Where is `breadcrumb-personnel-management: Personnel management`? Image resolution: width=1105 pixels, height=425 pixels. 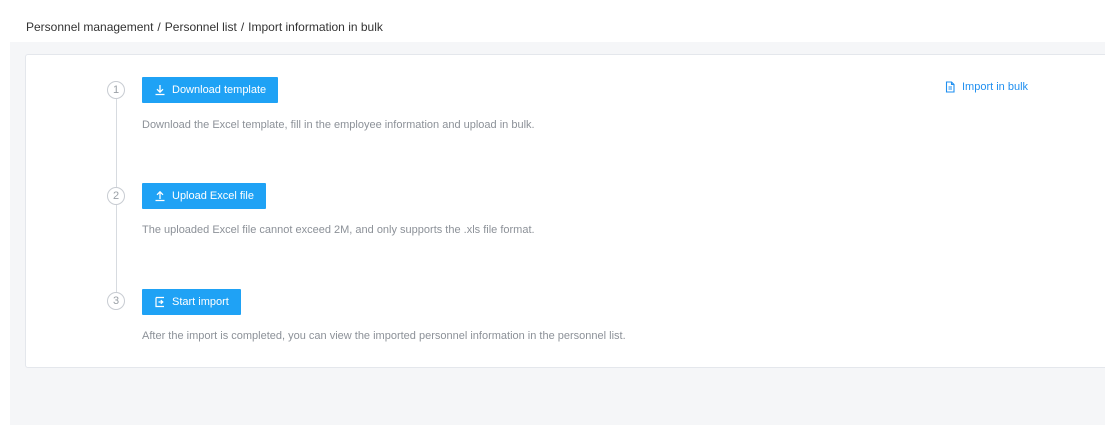
breadcrumb-personnel-management: Personnel management is located at coordinates (89, 27).